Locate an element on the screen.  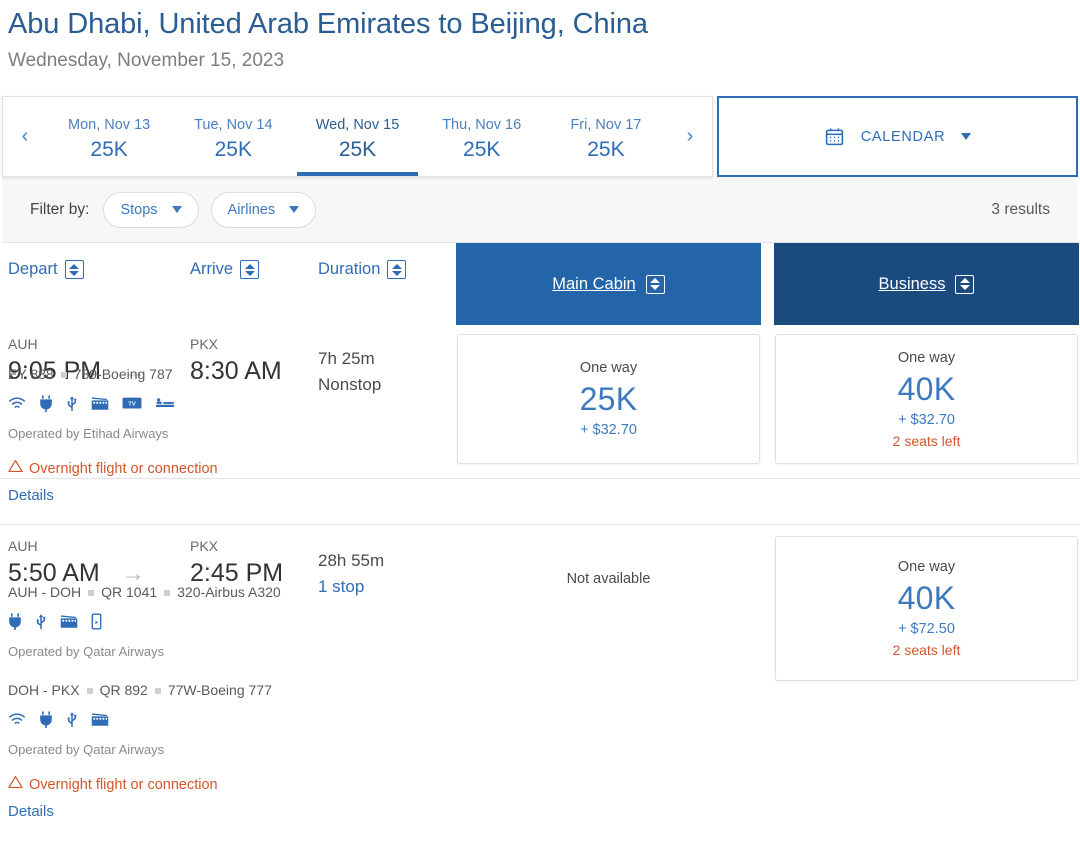
date-tab-1: Tue, Nov 14 25K is located at coordinates (233, 136).